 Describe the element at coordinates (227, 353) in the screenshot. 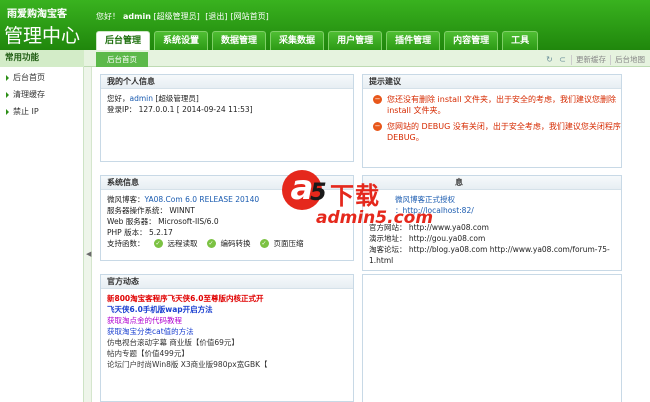

I see `news-item: 帖内专题【价值499元】` at that location.